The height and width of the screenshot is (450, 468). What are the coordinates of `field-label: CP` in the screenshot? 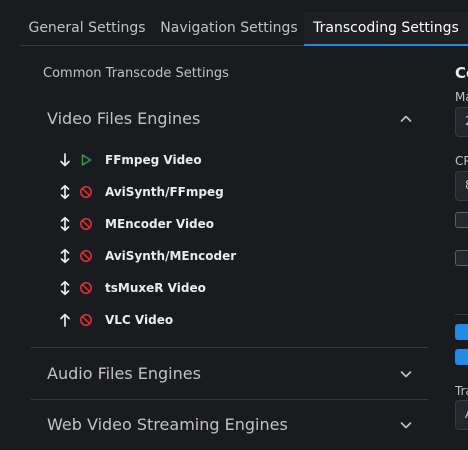 It's located at (461, 161).